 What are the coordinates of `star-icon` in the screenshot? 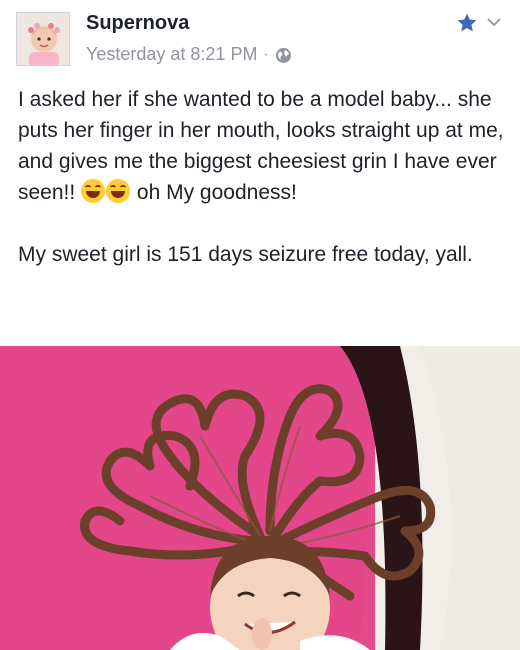 It's located at (467, 23).